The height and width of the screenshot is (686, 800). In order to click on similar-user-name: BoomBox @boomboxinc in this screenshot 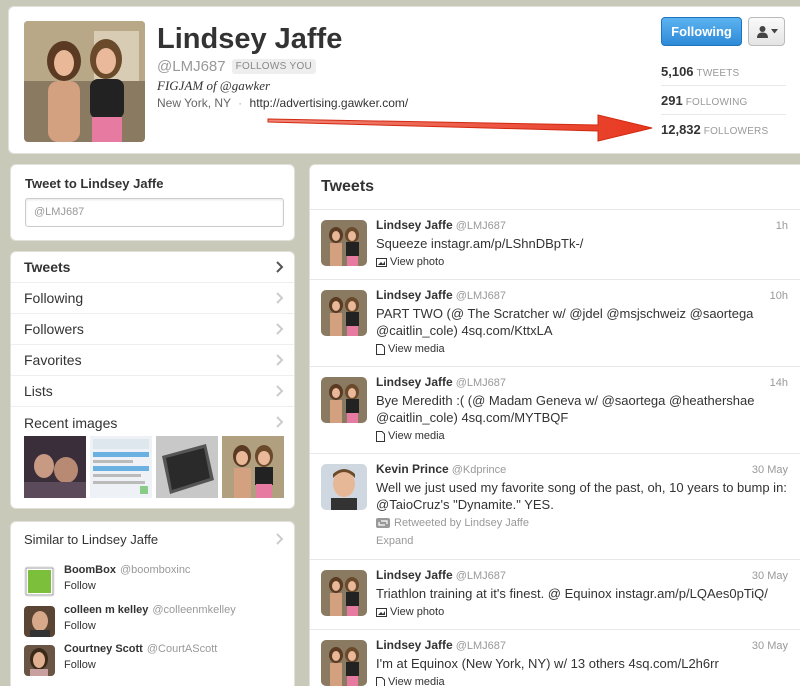, I will do `click(127, 570)`.